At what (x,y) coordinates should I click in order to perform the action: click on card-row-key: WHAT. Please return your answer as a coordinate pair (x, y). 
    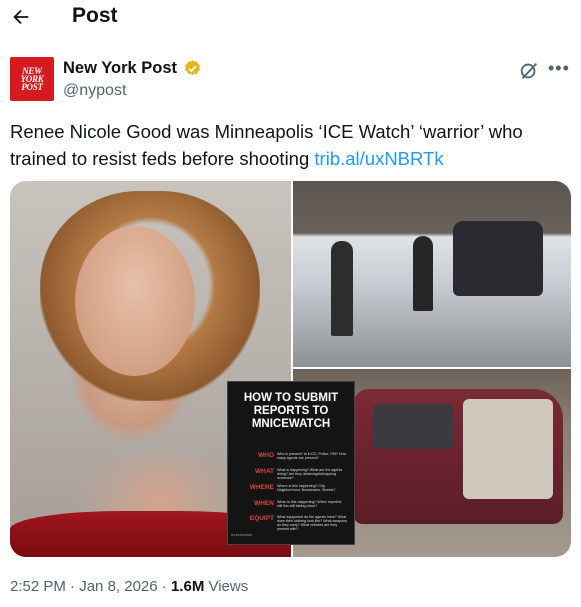
    Looking at the image, I should click on (264, 471).